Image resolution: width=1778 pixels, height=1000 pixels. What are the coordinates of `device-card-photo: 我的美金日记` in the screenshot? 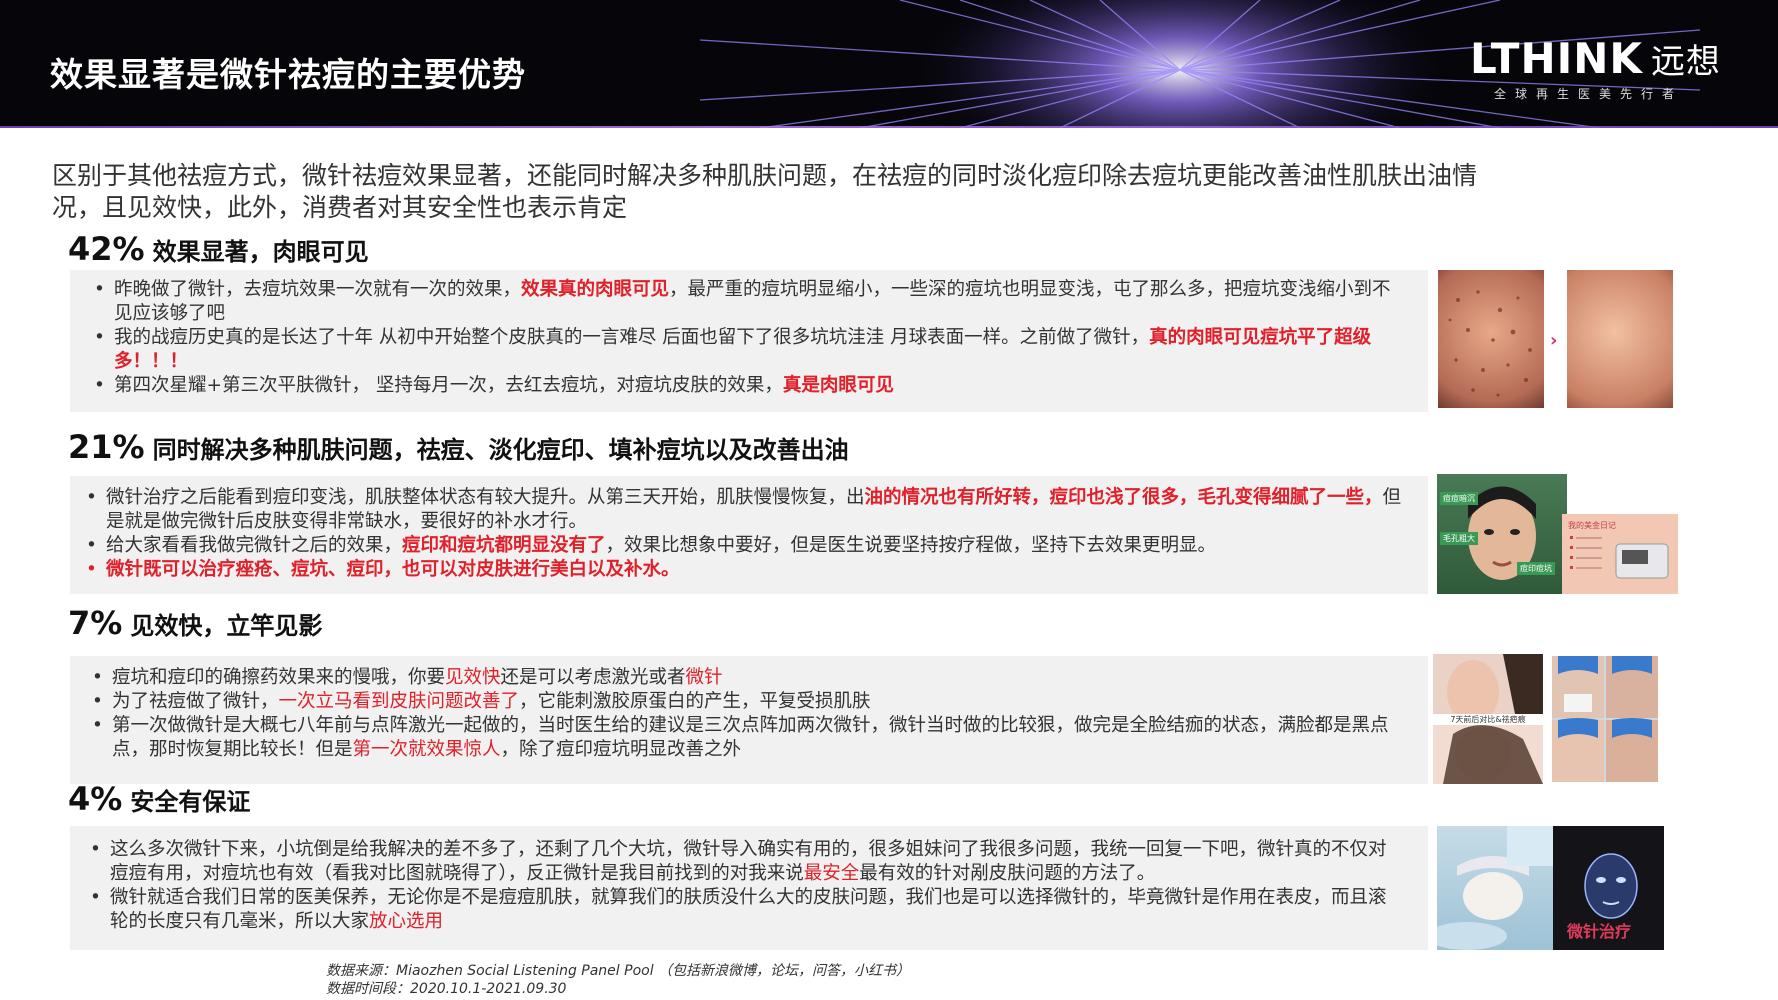 It's located at (1620, 554).